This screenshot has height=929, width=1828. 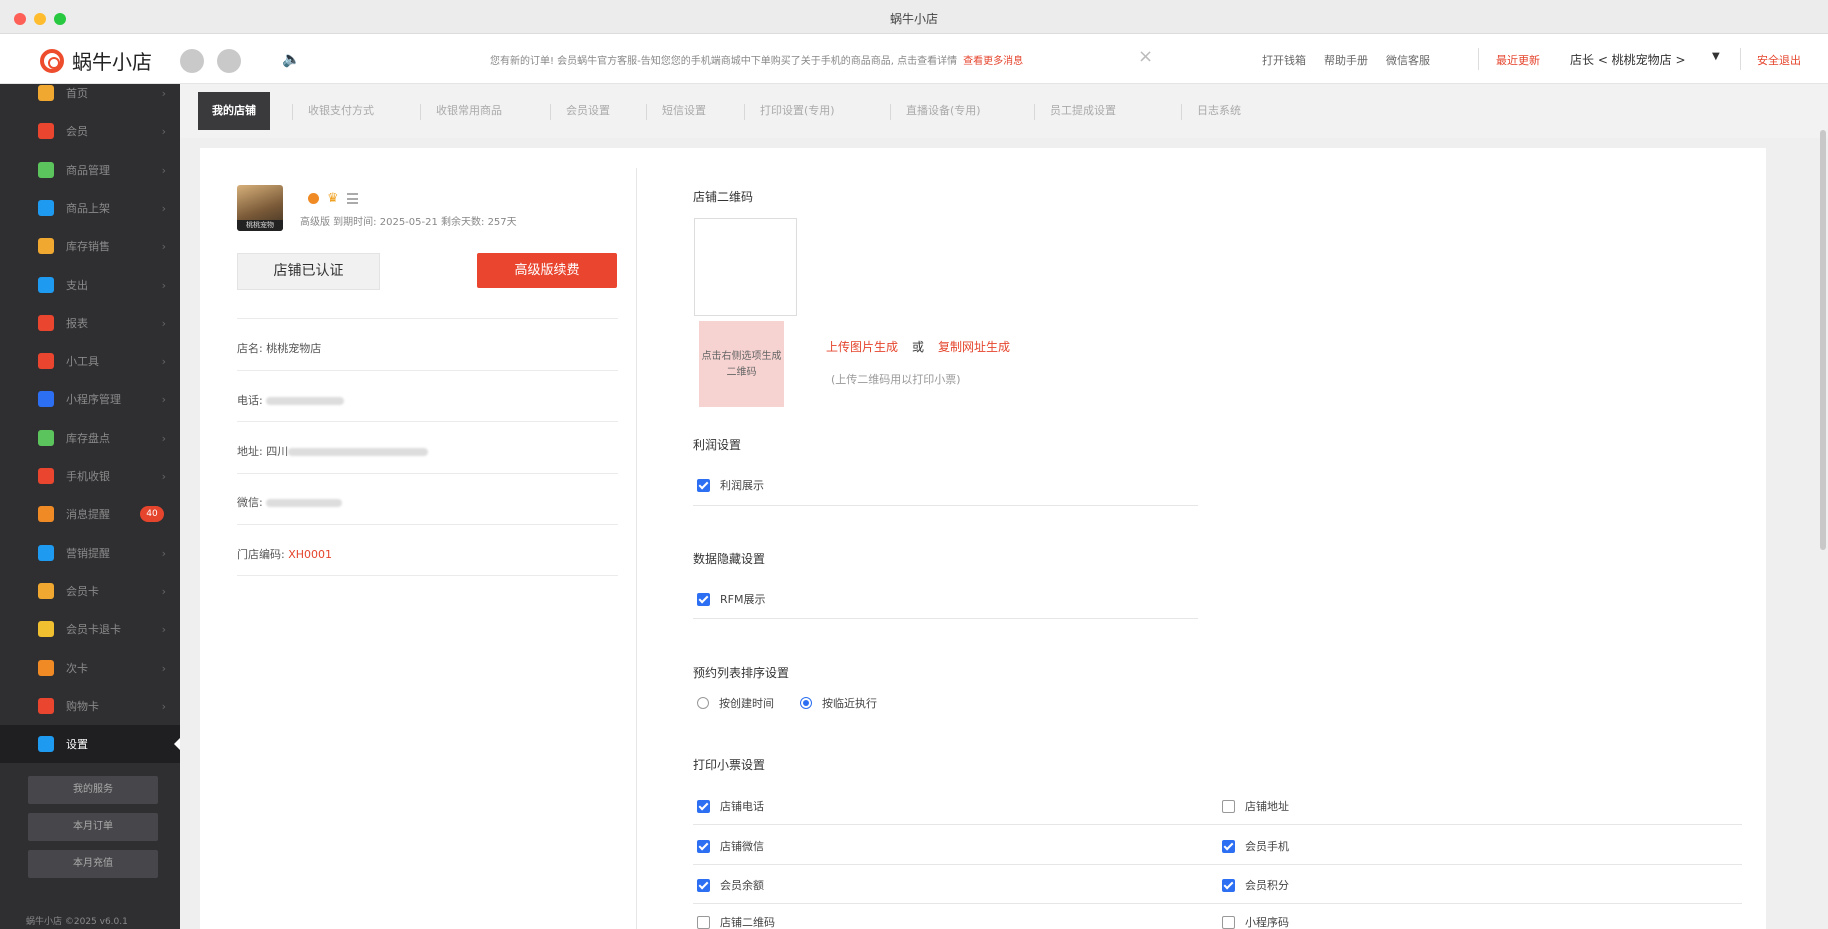 What do you see at coordinates (234, 111) in the screenshot?
I see `tab-1: 我的店铺` at bounding box center [234, 111].